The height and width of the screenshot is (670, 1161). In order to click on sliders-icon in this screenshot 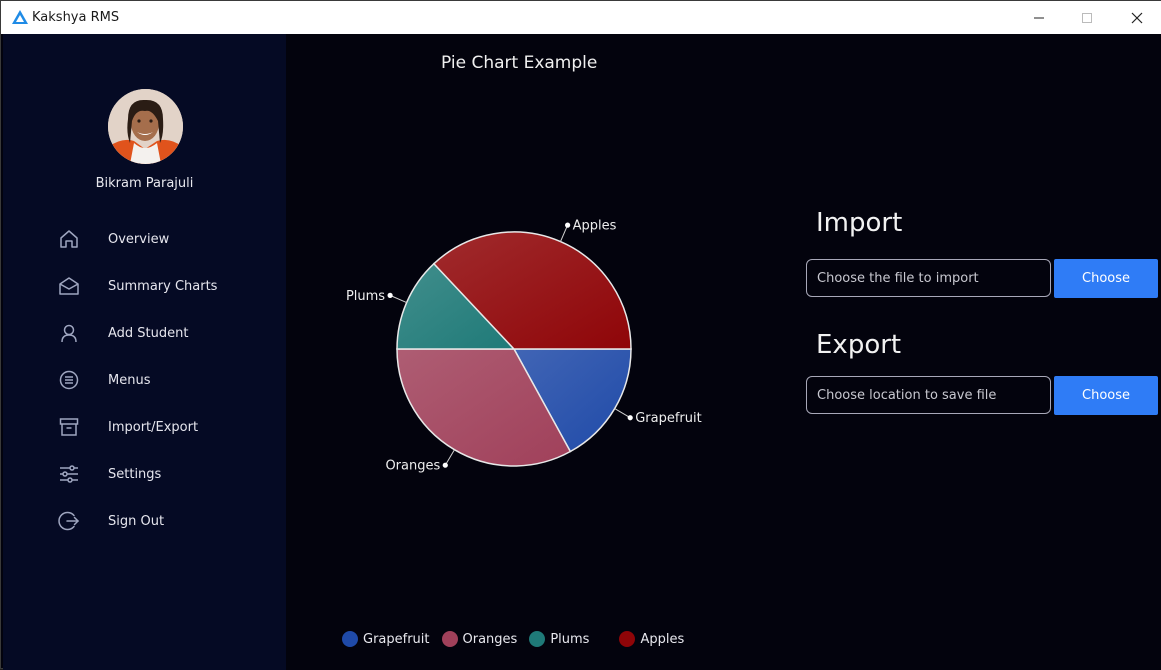, I will do `click(69, 474)`.